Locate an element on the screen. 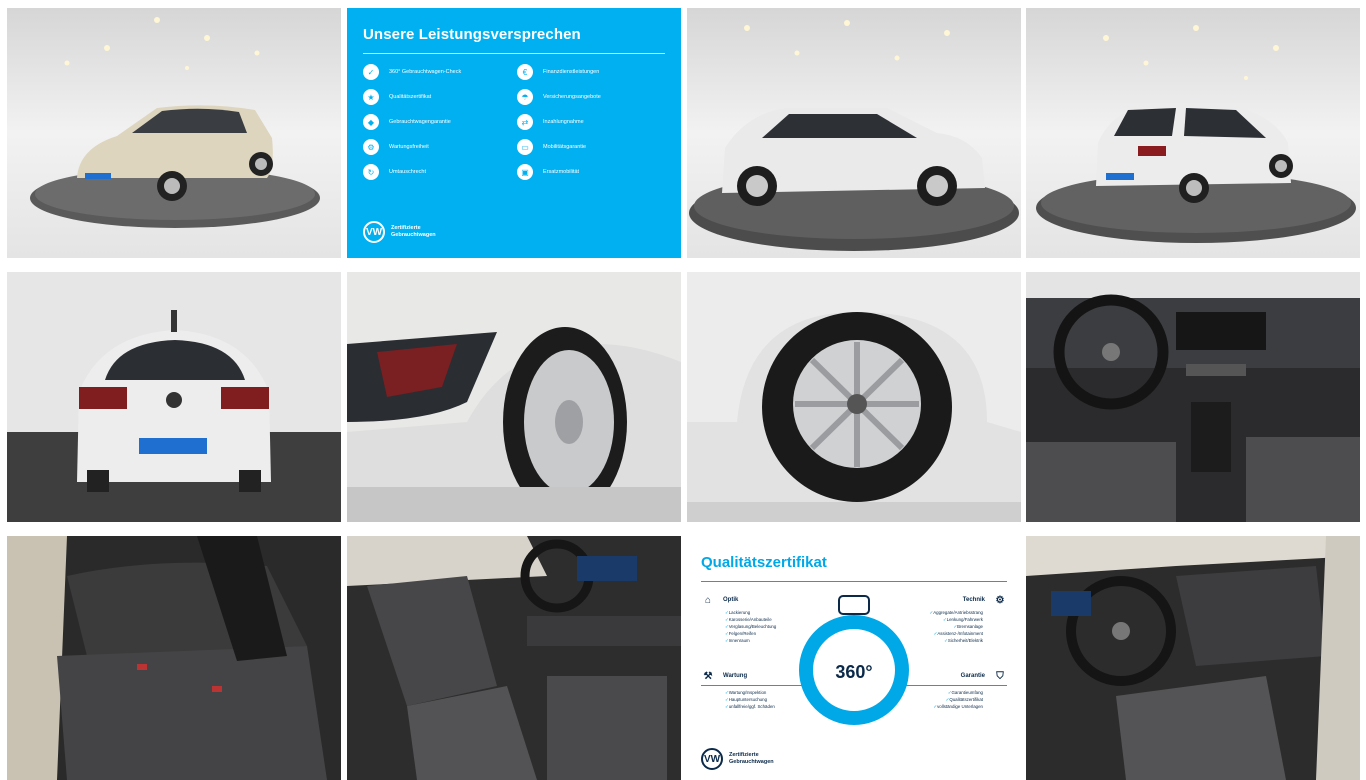 The image size is (1366, 780). replacement-car-icon: ▣ is located at coordinates (525, 172).